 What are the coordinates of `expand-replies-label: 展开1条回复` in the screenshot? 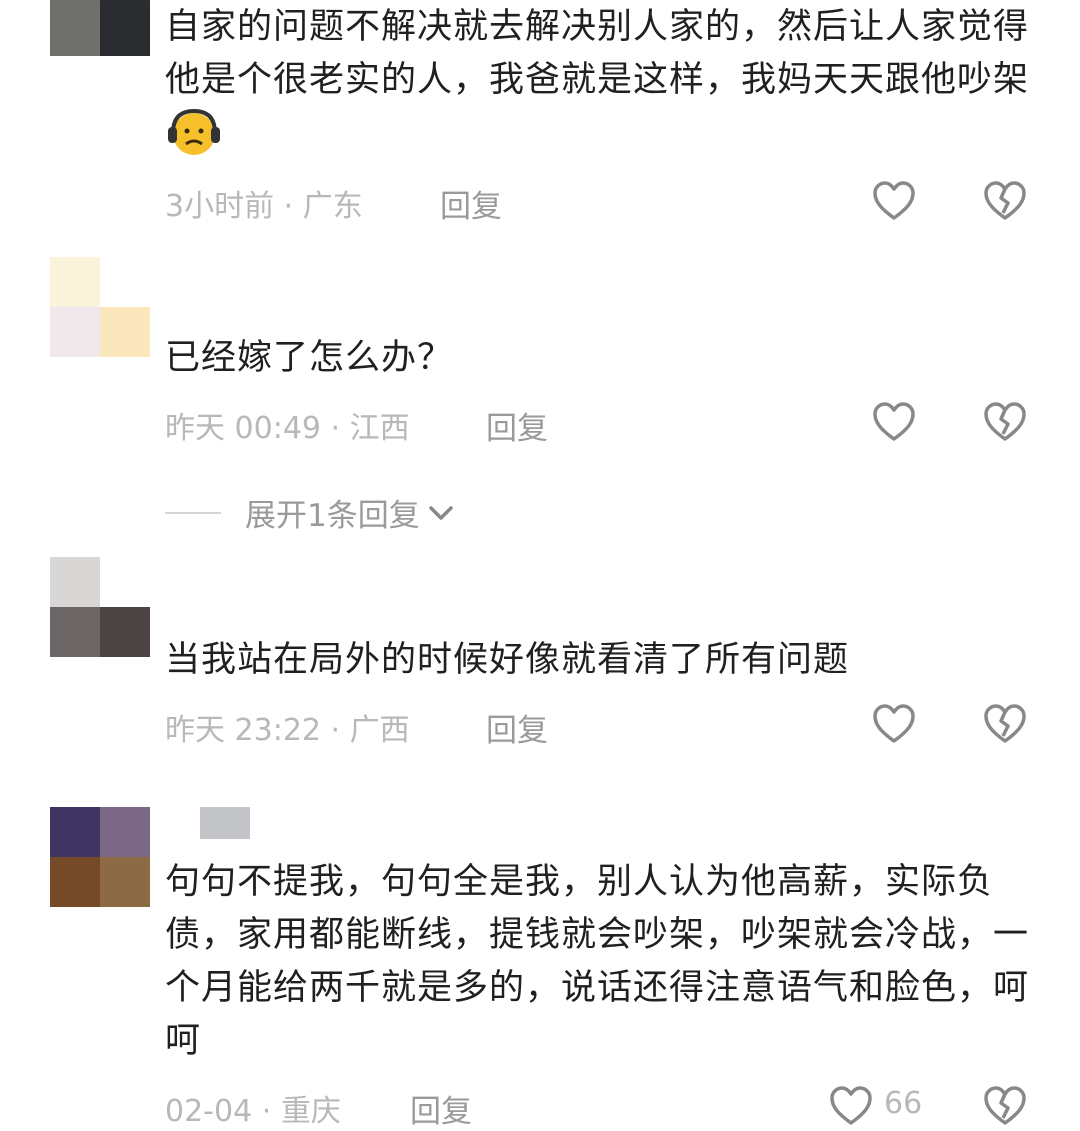 It's located at (332, 516).